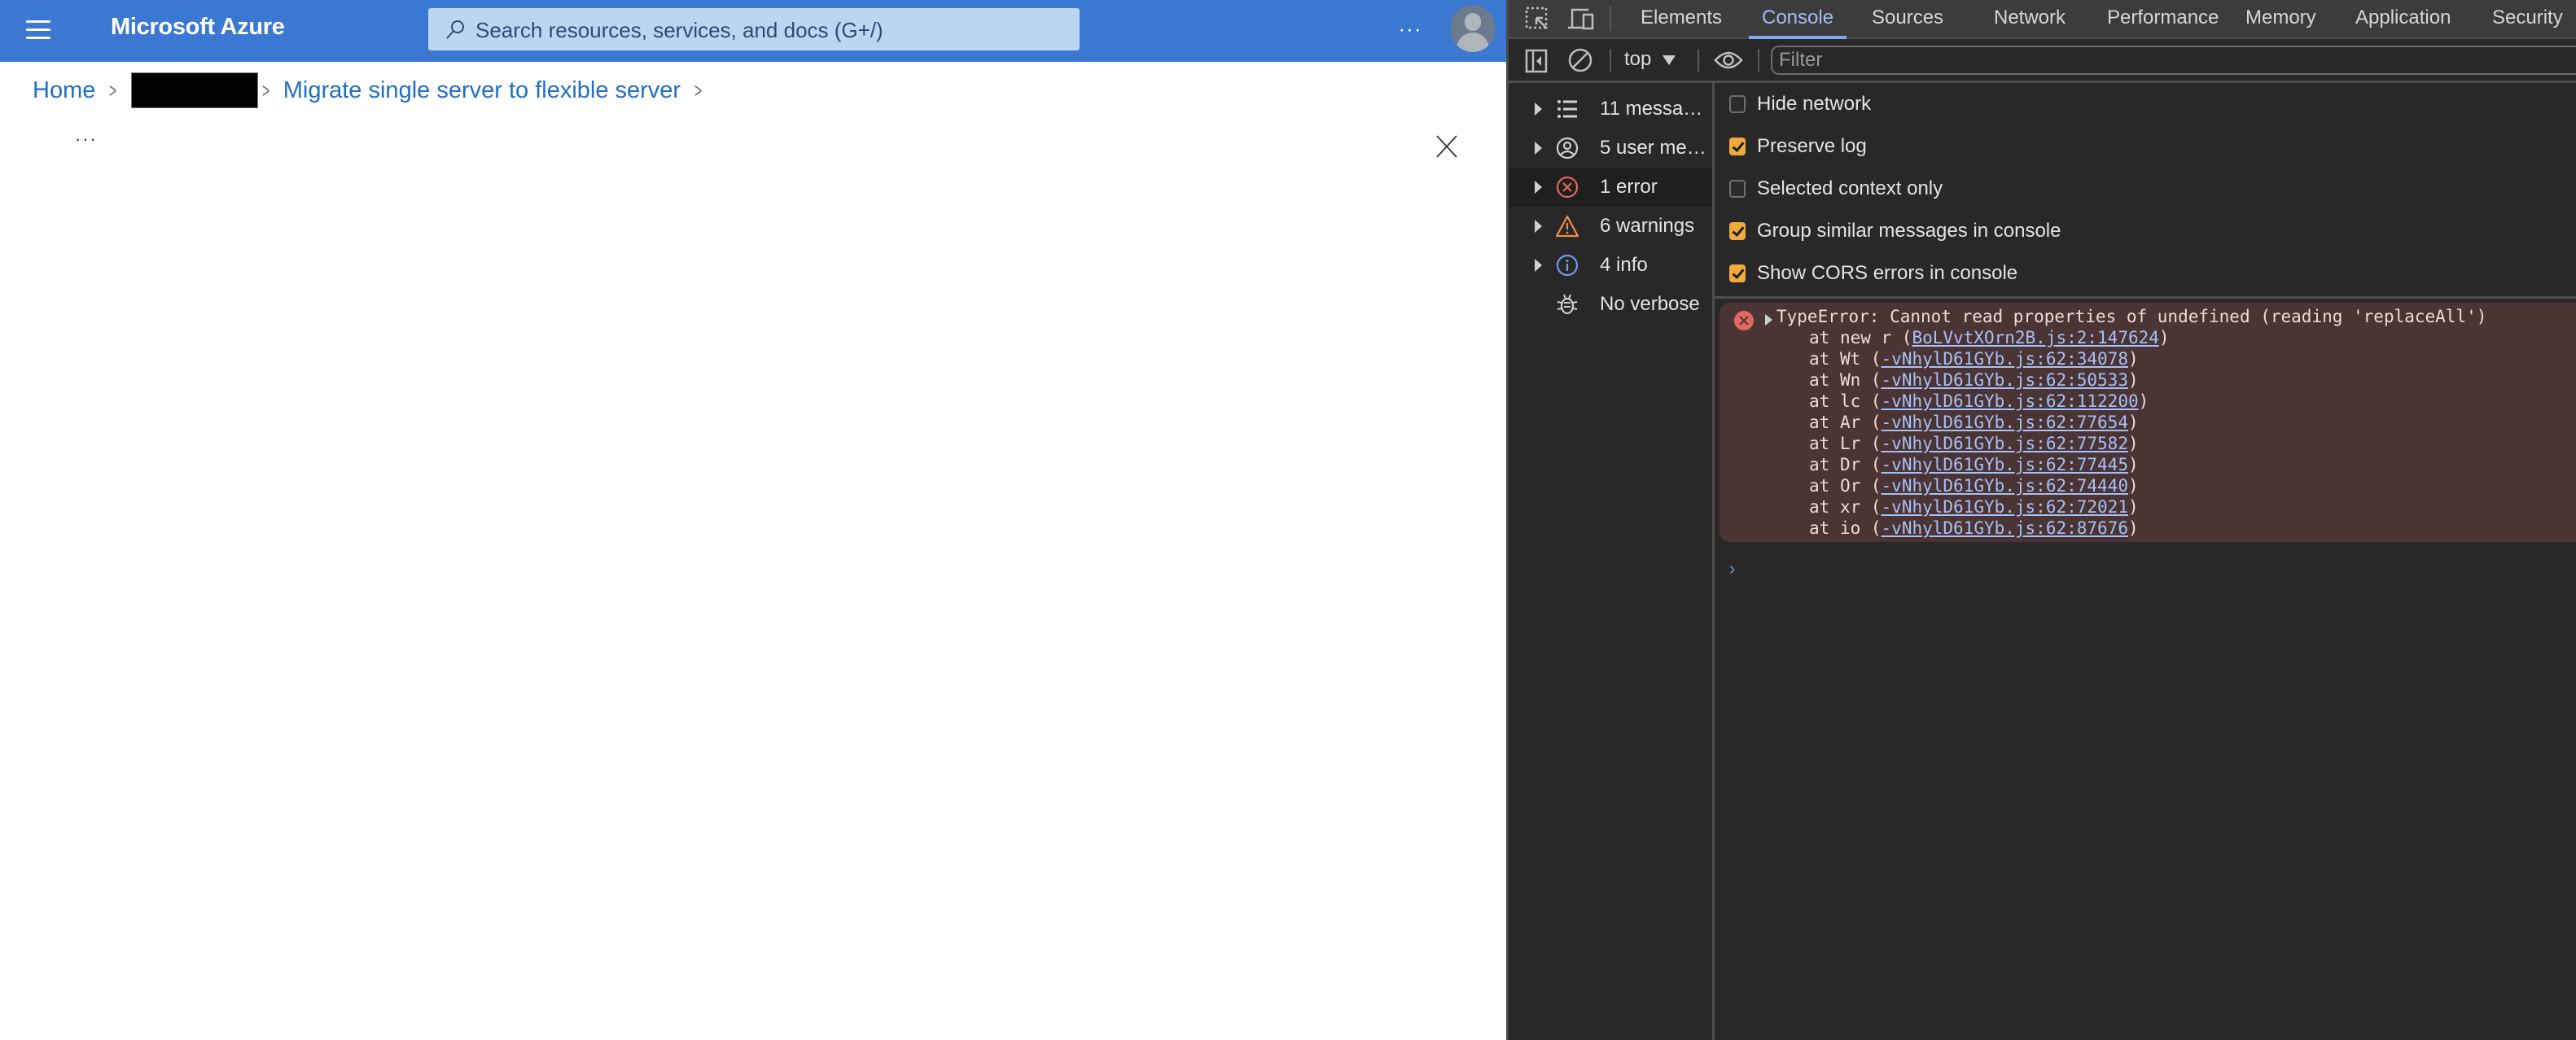 This screenshot has width=2576, height=1040. Describe the element at coordinates (198, 27) in the screenshot. I see `brand-title: Microsoft Azure` at that location.